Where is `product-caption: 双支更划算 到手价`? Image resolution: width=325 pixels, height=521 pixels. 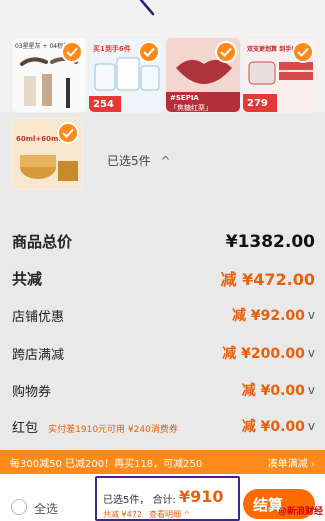
product-caption: 双支更划算 到手价 is located at coordinates (272, 49).